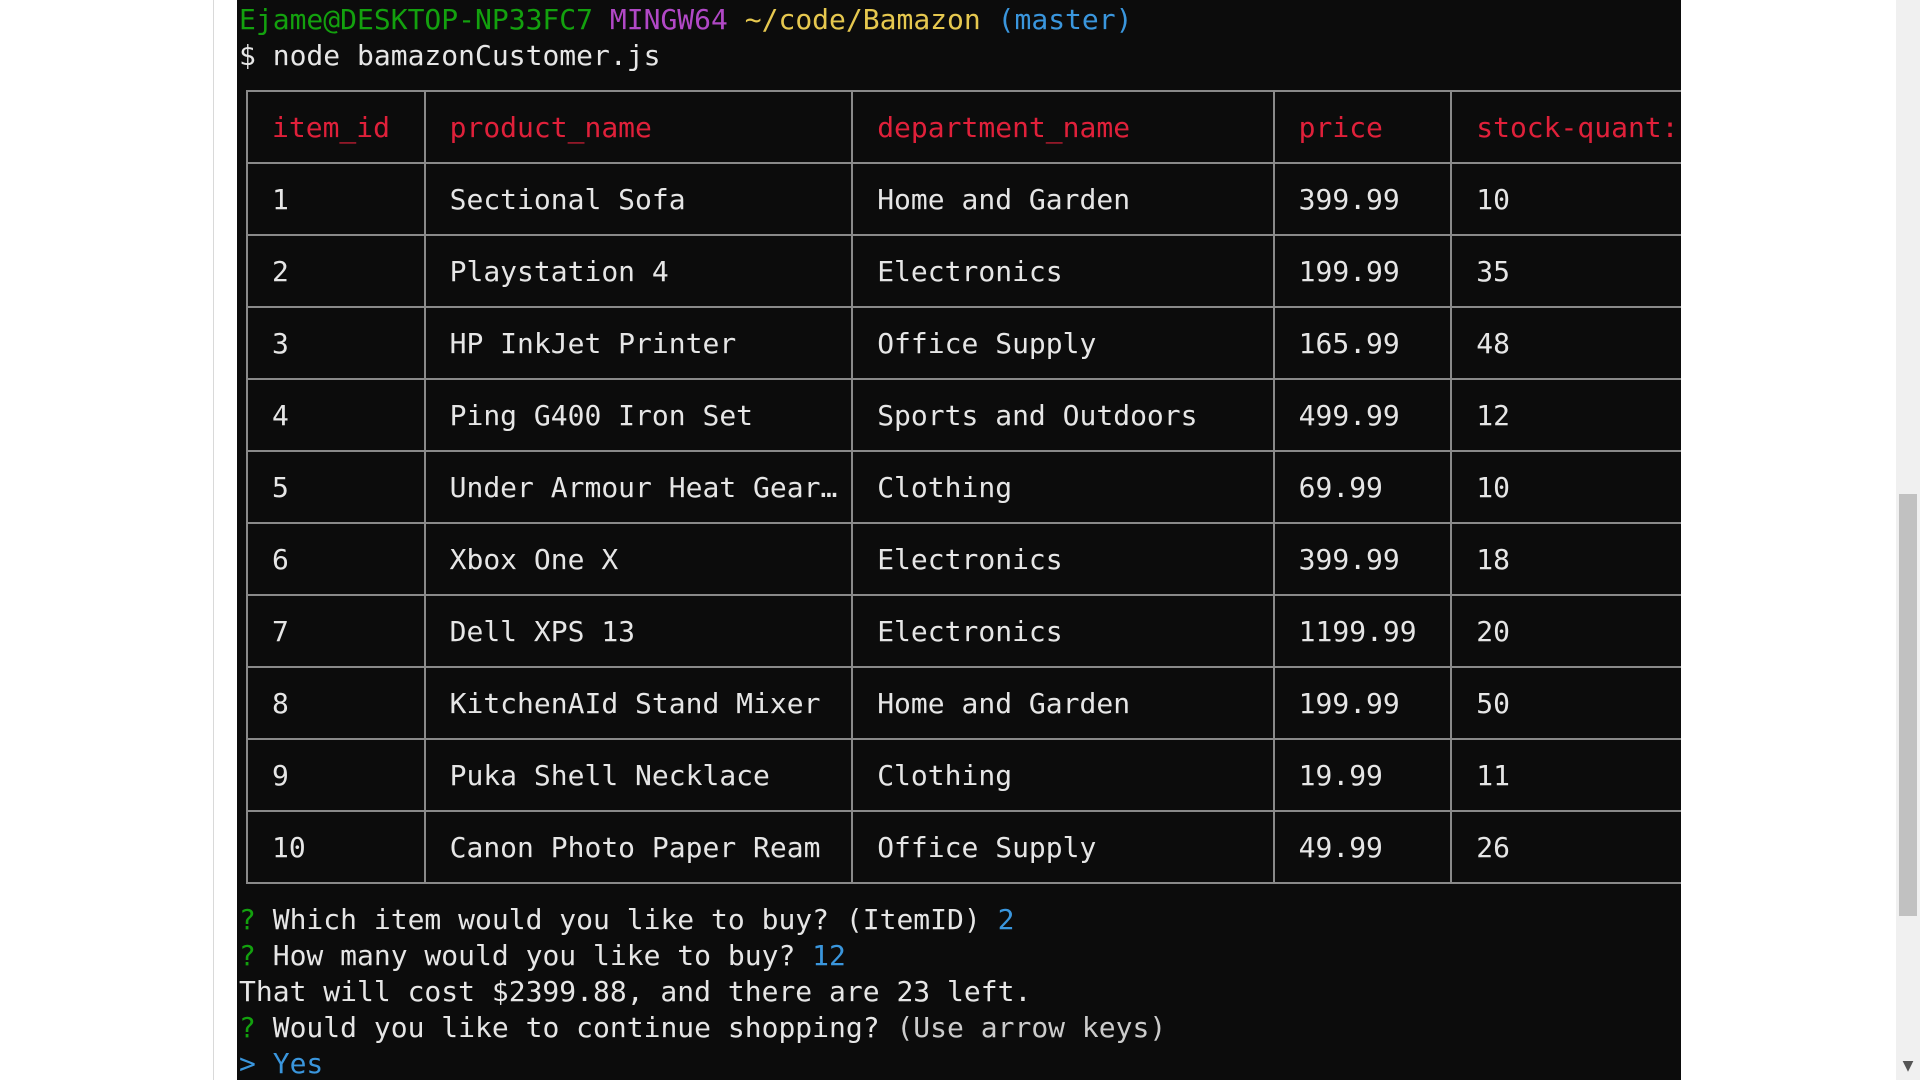 This screenshot has width=1920, height=1080. Describe the element at coordinates (576, 1027) in the screenshot. I see `question-continue-text: Would you like to continue shopping?` at that location.